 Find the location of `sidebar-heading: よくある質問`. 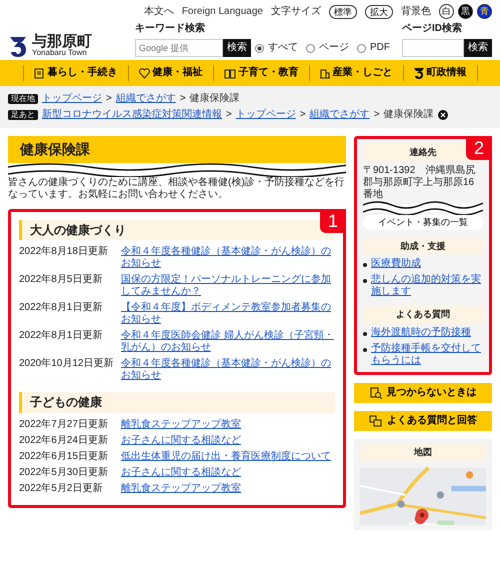

sidebar-heading: よくある質問 is located at coordinates (423, 315).